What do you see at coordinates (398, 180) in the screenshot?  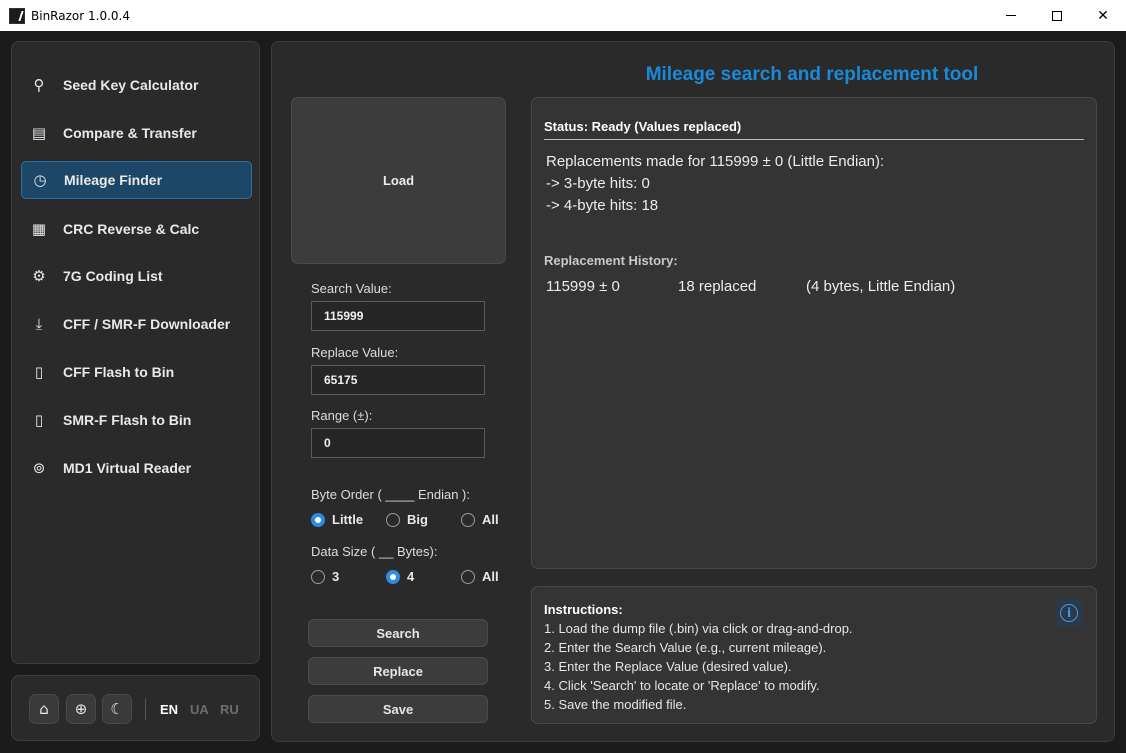 I see `load-file-dropzone: Load` at bounding box center [398, 180].